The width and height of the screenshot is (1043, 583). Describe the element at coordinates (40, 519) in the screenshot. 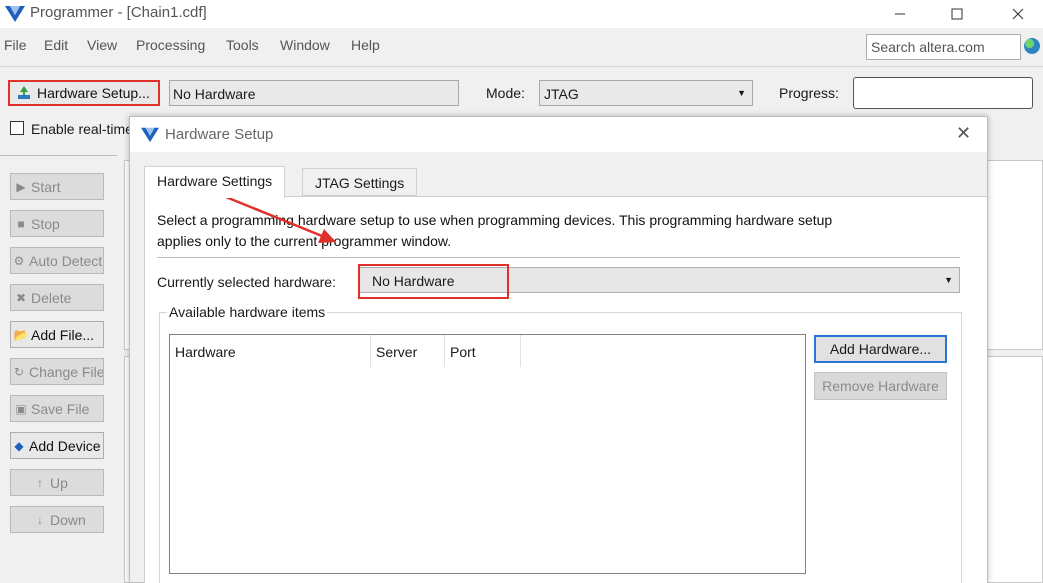

I see `down-icon: ↓` at that location.